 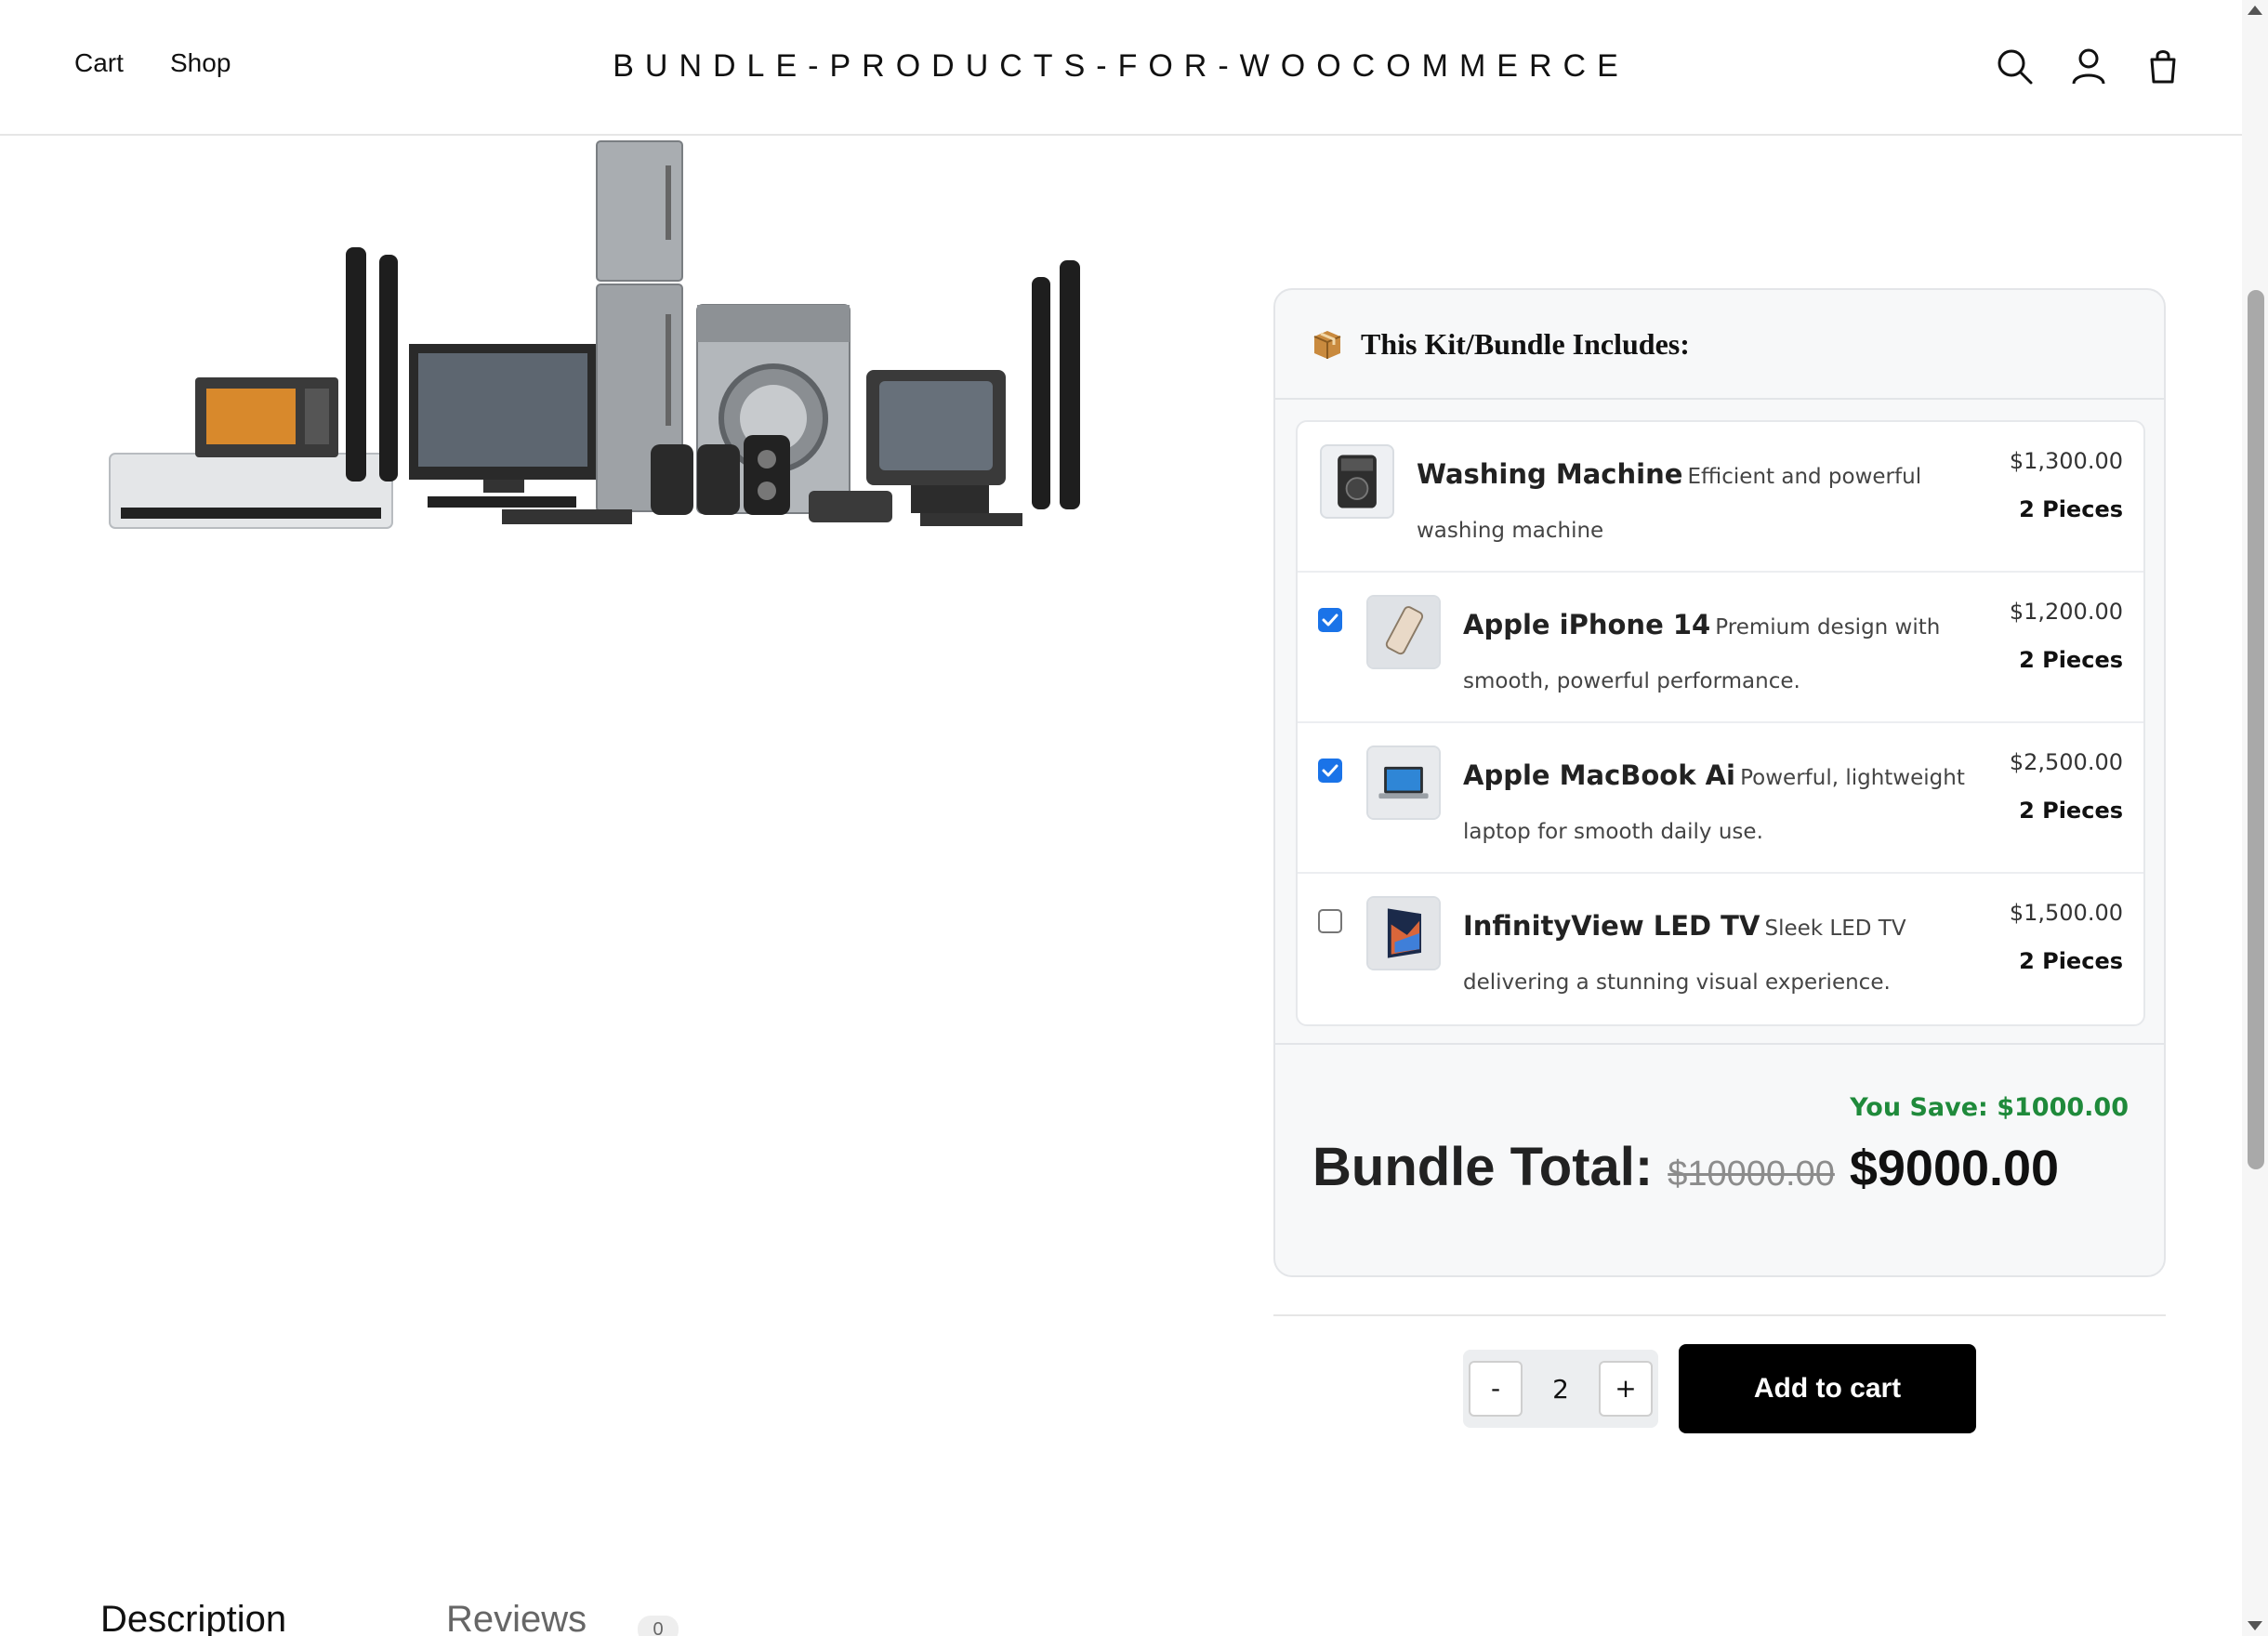 What do you see at coordinates (2066, 762) in the screenshot?
I see `item-price: $2,500.00` at bounding box center [2066, 762].